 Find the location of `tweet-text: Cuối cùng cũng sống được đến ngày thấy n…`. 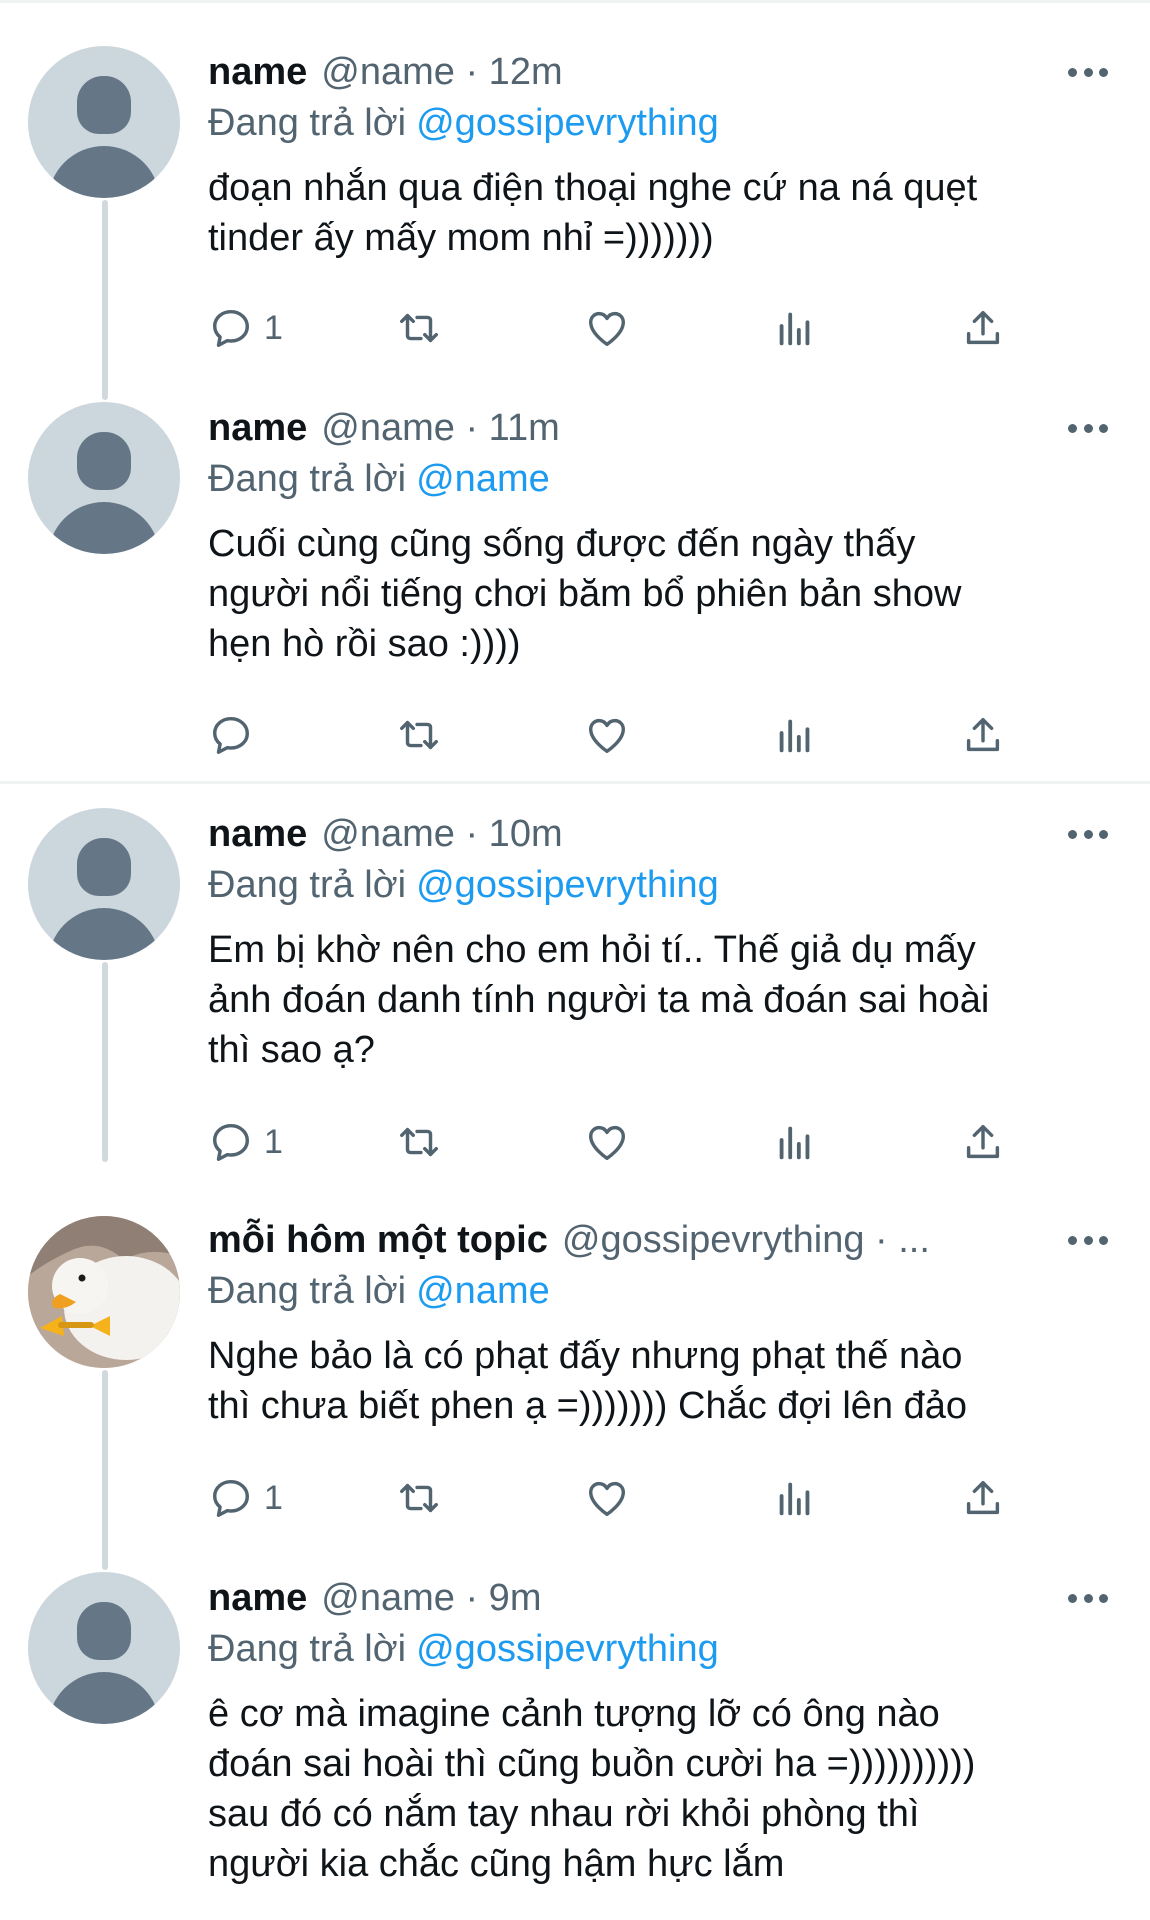

tweet-text: Cuối cùng cũng sống được đến ngày thấy n… is located at coordinates (658, 594).